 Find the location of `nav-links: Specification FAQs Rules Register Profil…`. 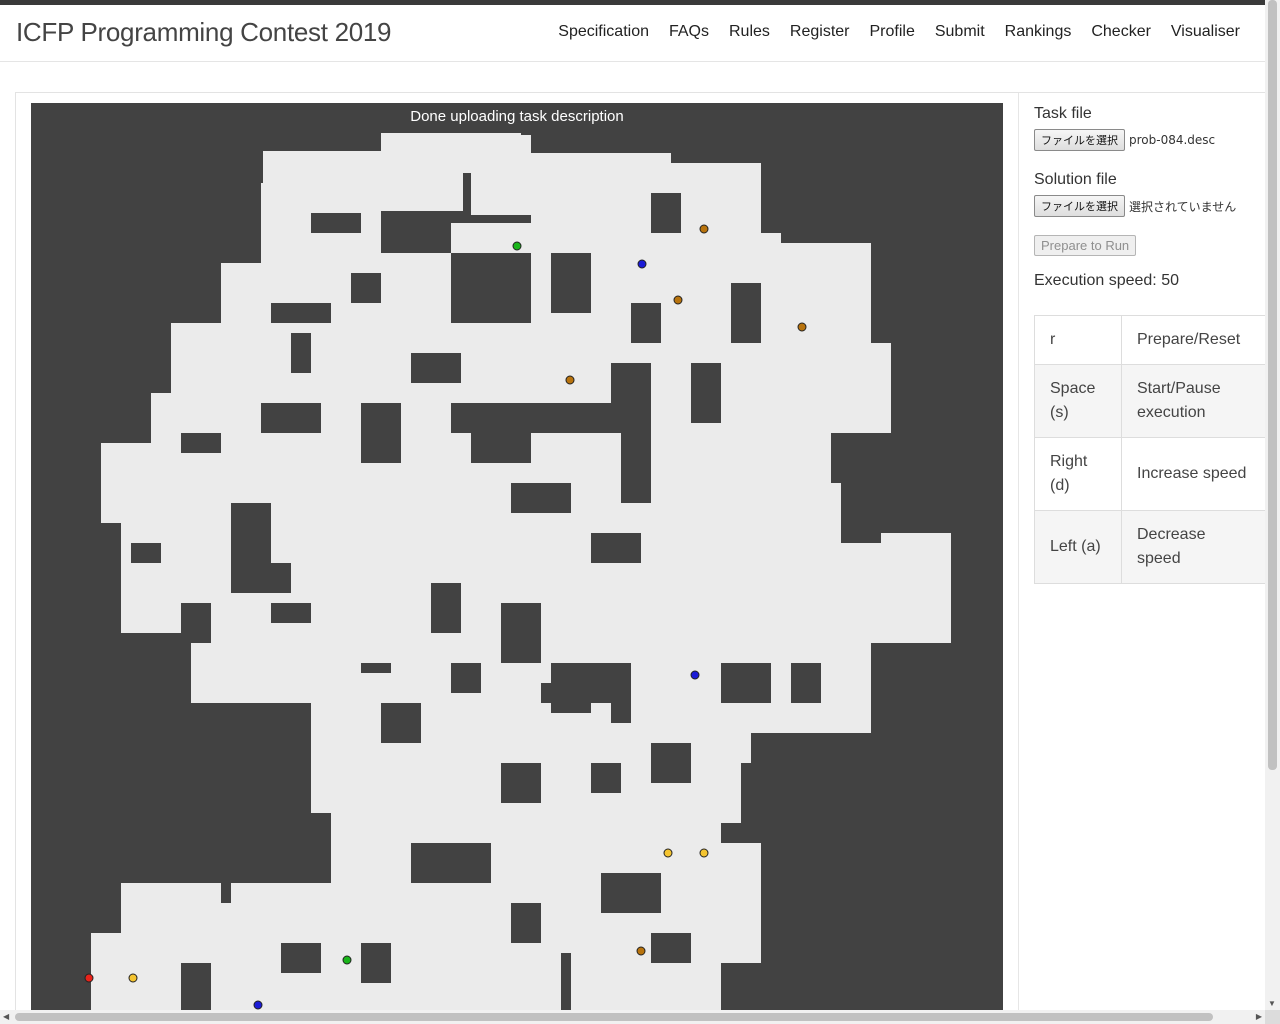

nav-links: Specification FAQs Rules Register Profil… is located at coordinates (899, 32).